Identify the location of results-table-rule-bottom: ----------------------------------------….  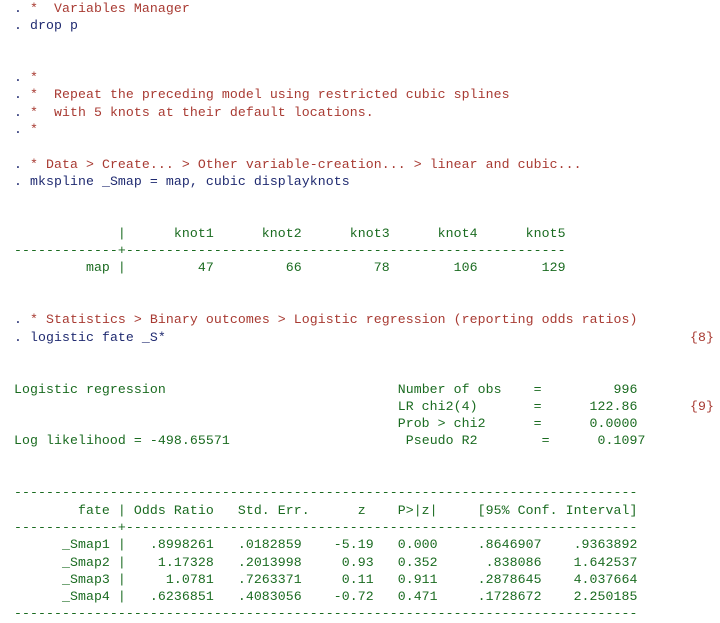
(326, 614).